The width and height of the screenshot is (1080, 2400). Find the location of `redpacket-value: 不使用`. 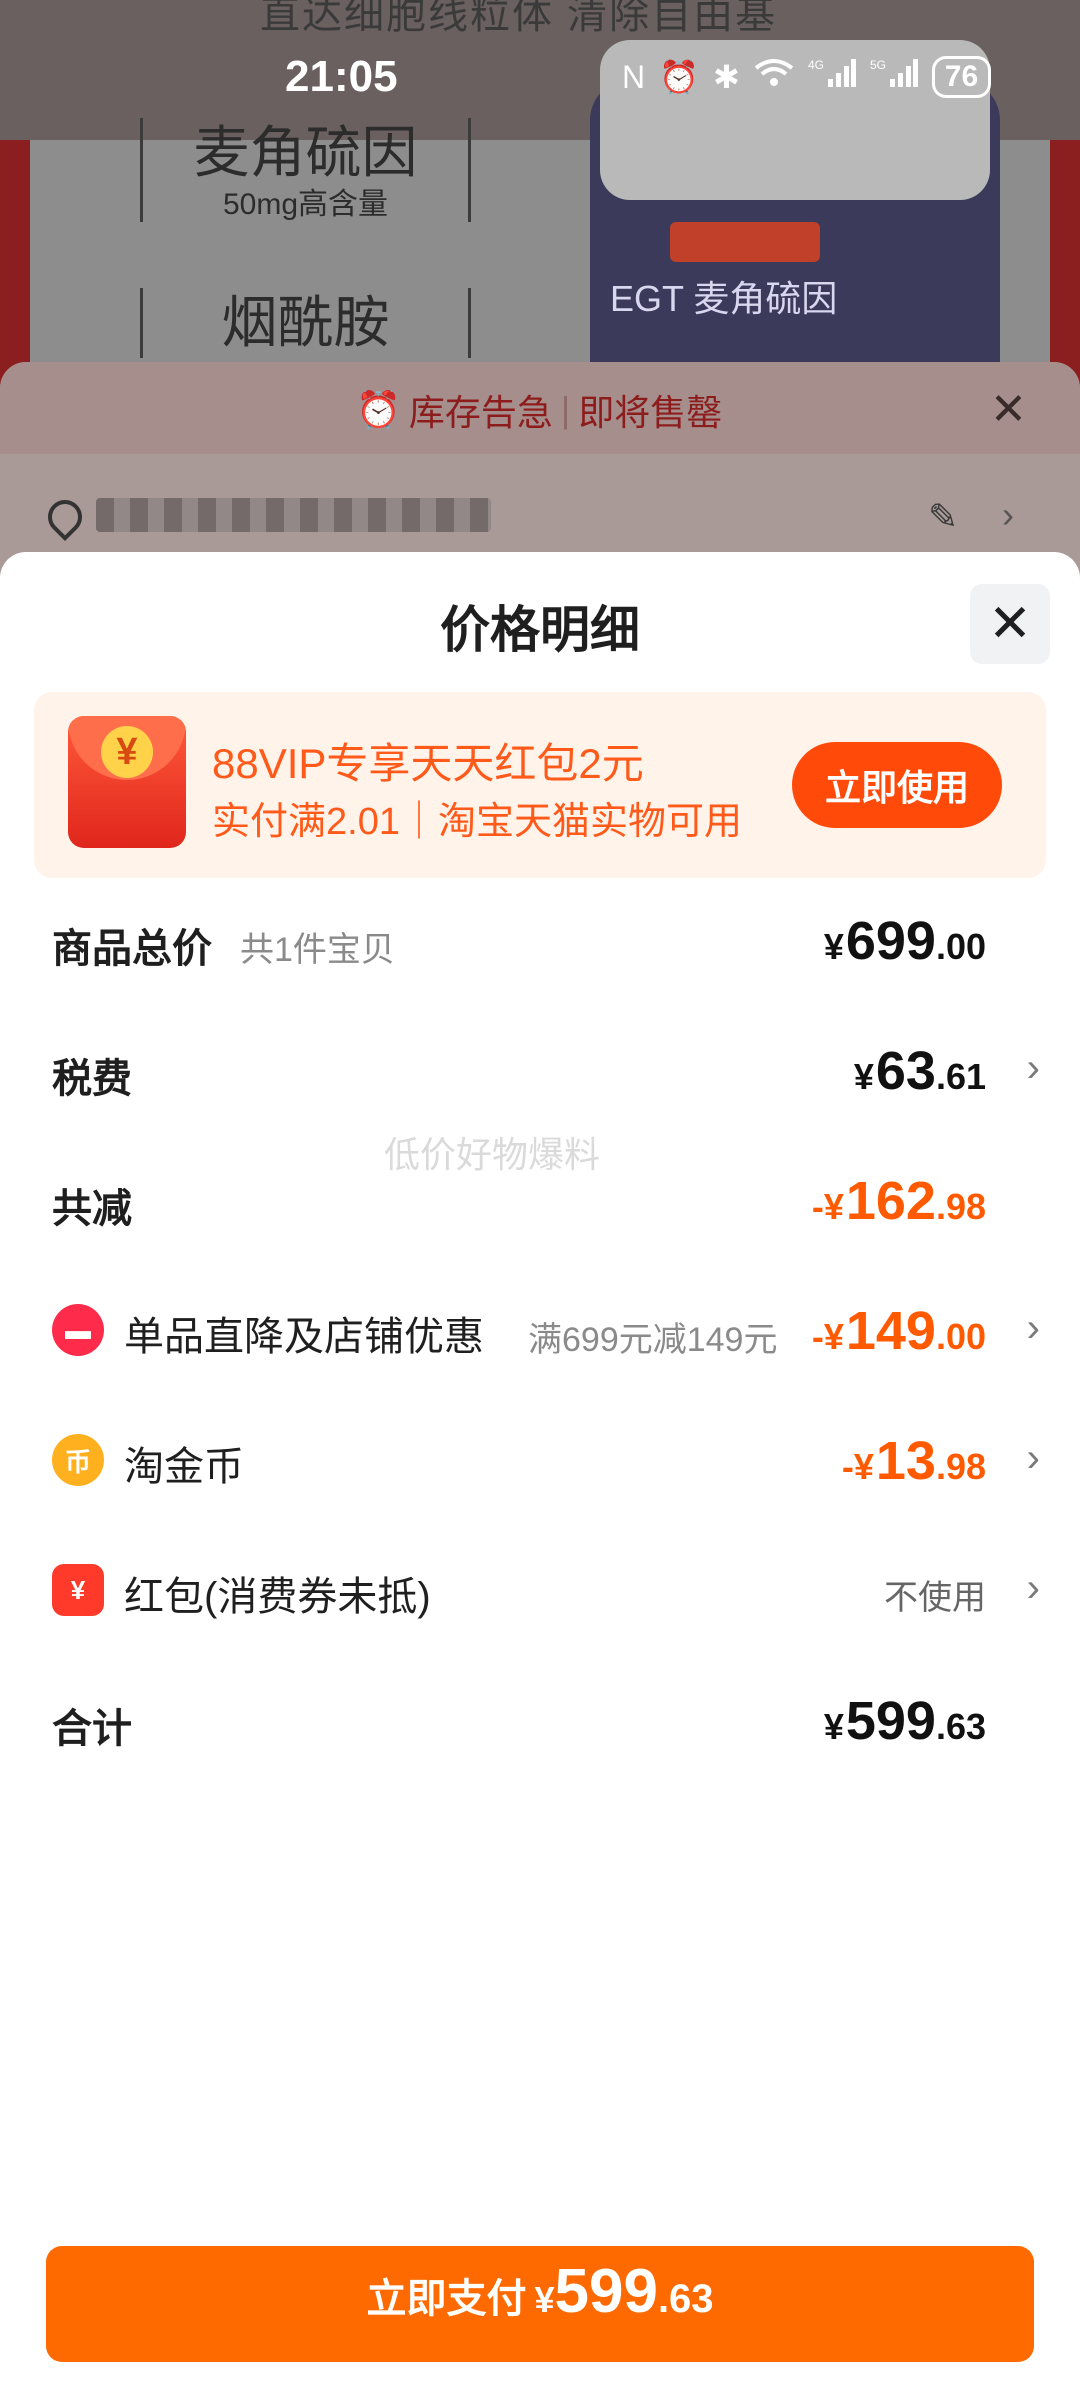

redpacket-value: 不使用 is located at coordinates (935, 1598).